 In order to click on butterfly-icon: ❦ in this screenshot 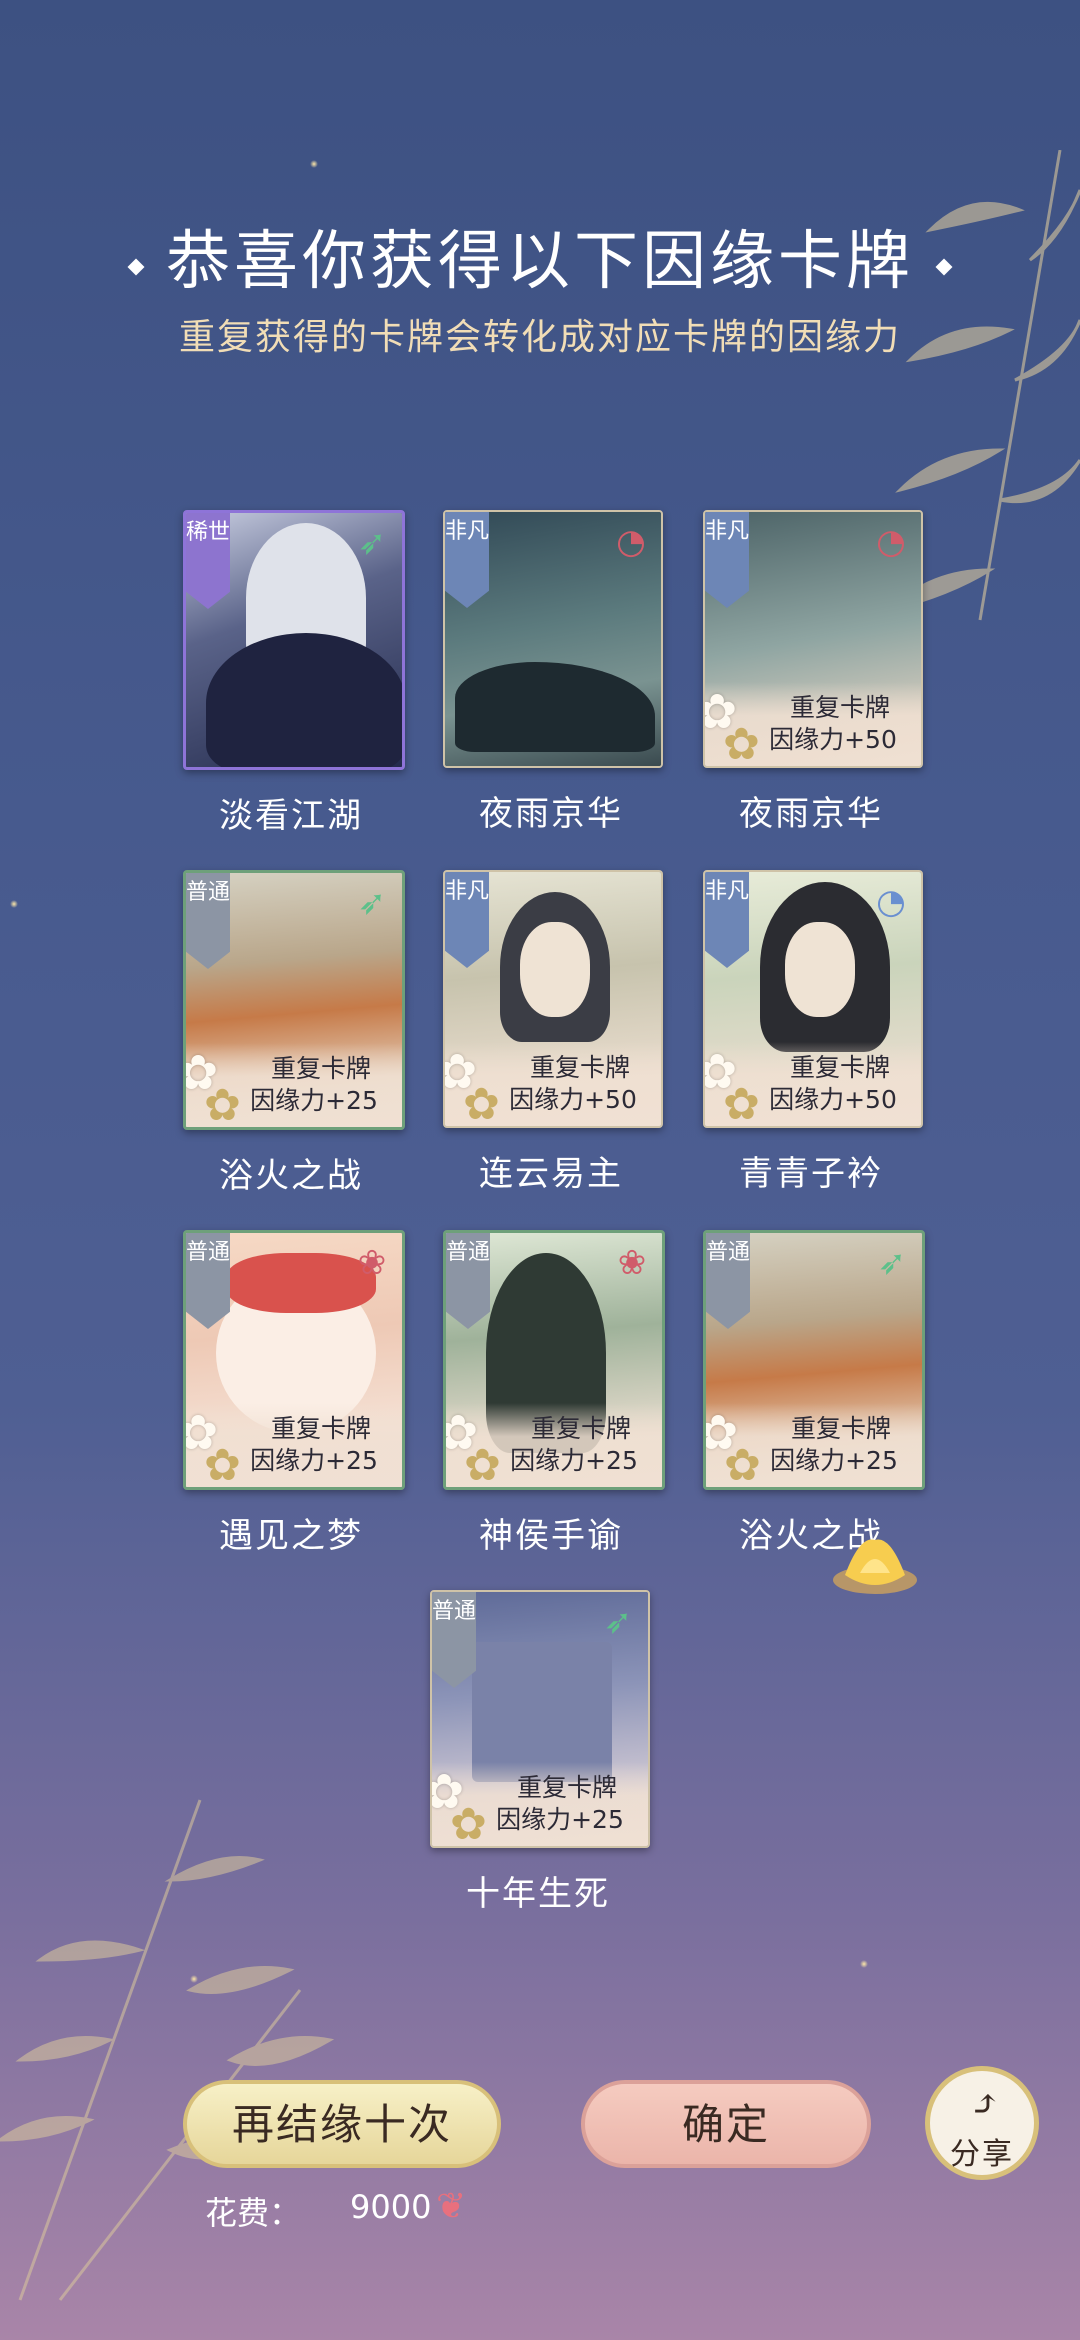, I will do `click(451, 2206)`.